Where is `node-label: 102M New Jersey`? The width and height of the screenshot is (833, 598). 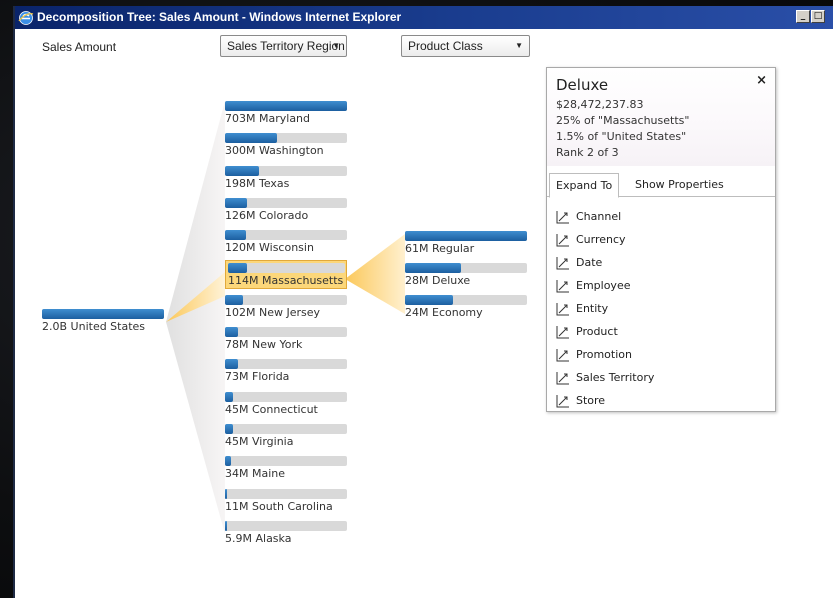 node-label: 102M New Jersey is located at coordinates (286, 312).